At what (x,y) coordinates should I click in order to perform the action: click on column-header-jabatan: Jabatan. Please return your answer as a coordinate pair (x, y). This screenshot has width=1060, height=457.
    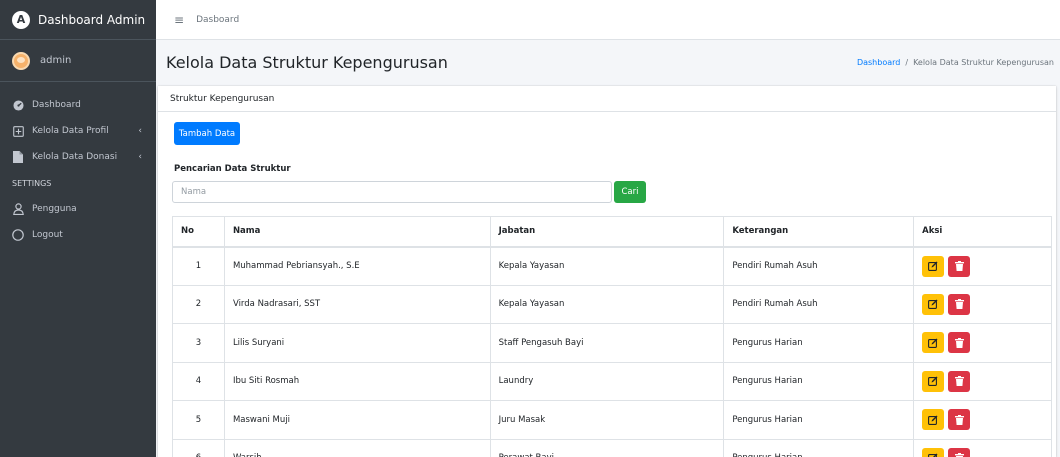
    Looking at the image, I should click on (607, 232).